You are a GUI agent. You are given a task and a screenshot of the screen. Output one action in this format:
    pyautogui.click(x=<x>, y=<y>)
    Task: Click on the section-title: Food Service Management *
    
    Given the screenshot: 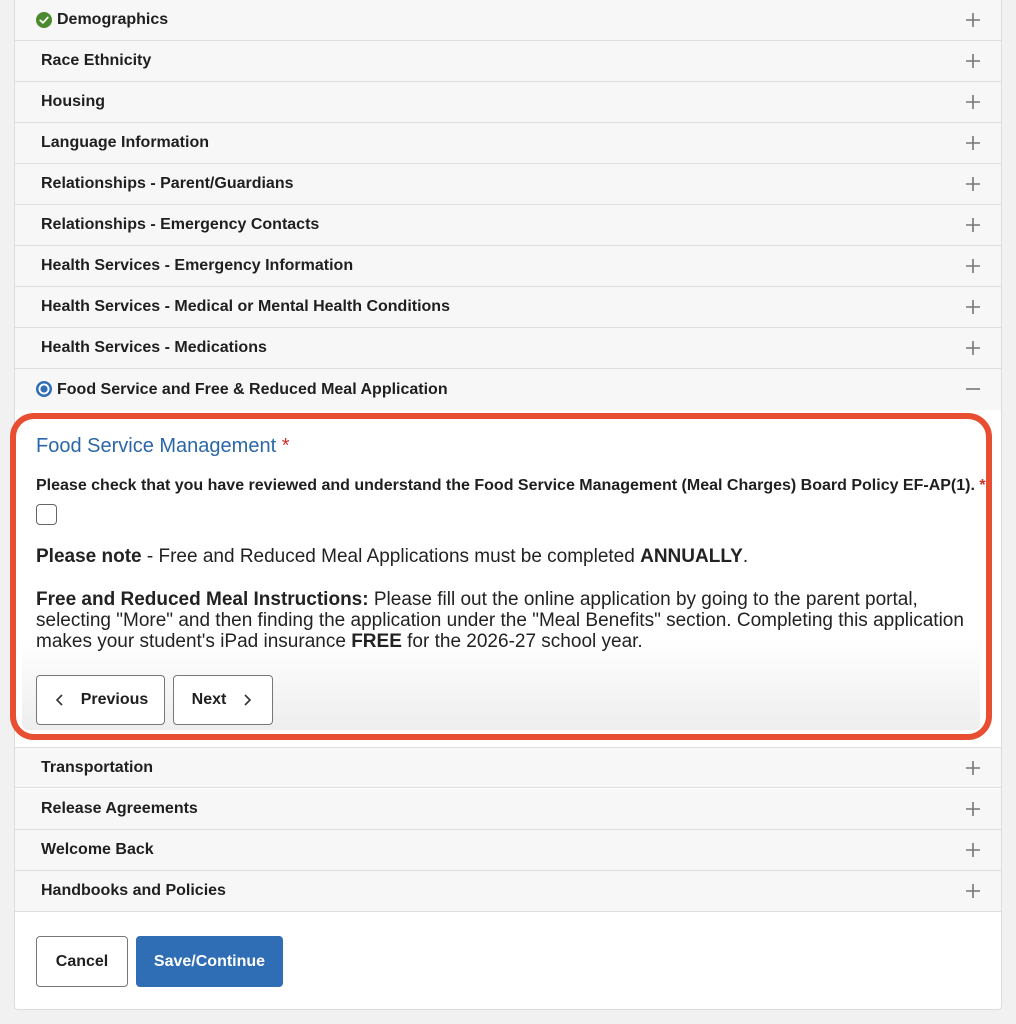 What is the action you would take?
    pyautogui.click(x=163, y=446)
    